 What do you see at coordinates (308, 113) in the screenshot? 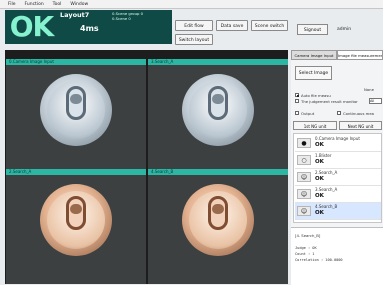
I see `output-label: Output` at bounding box center [308, 113].